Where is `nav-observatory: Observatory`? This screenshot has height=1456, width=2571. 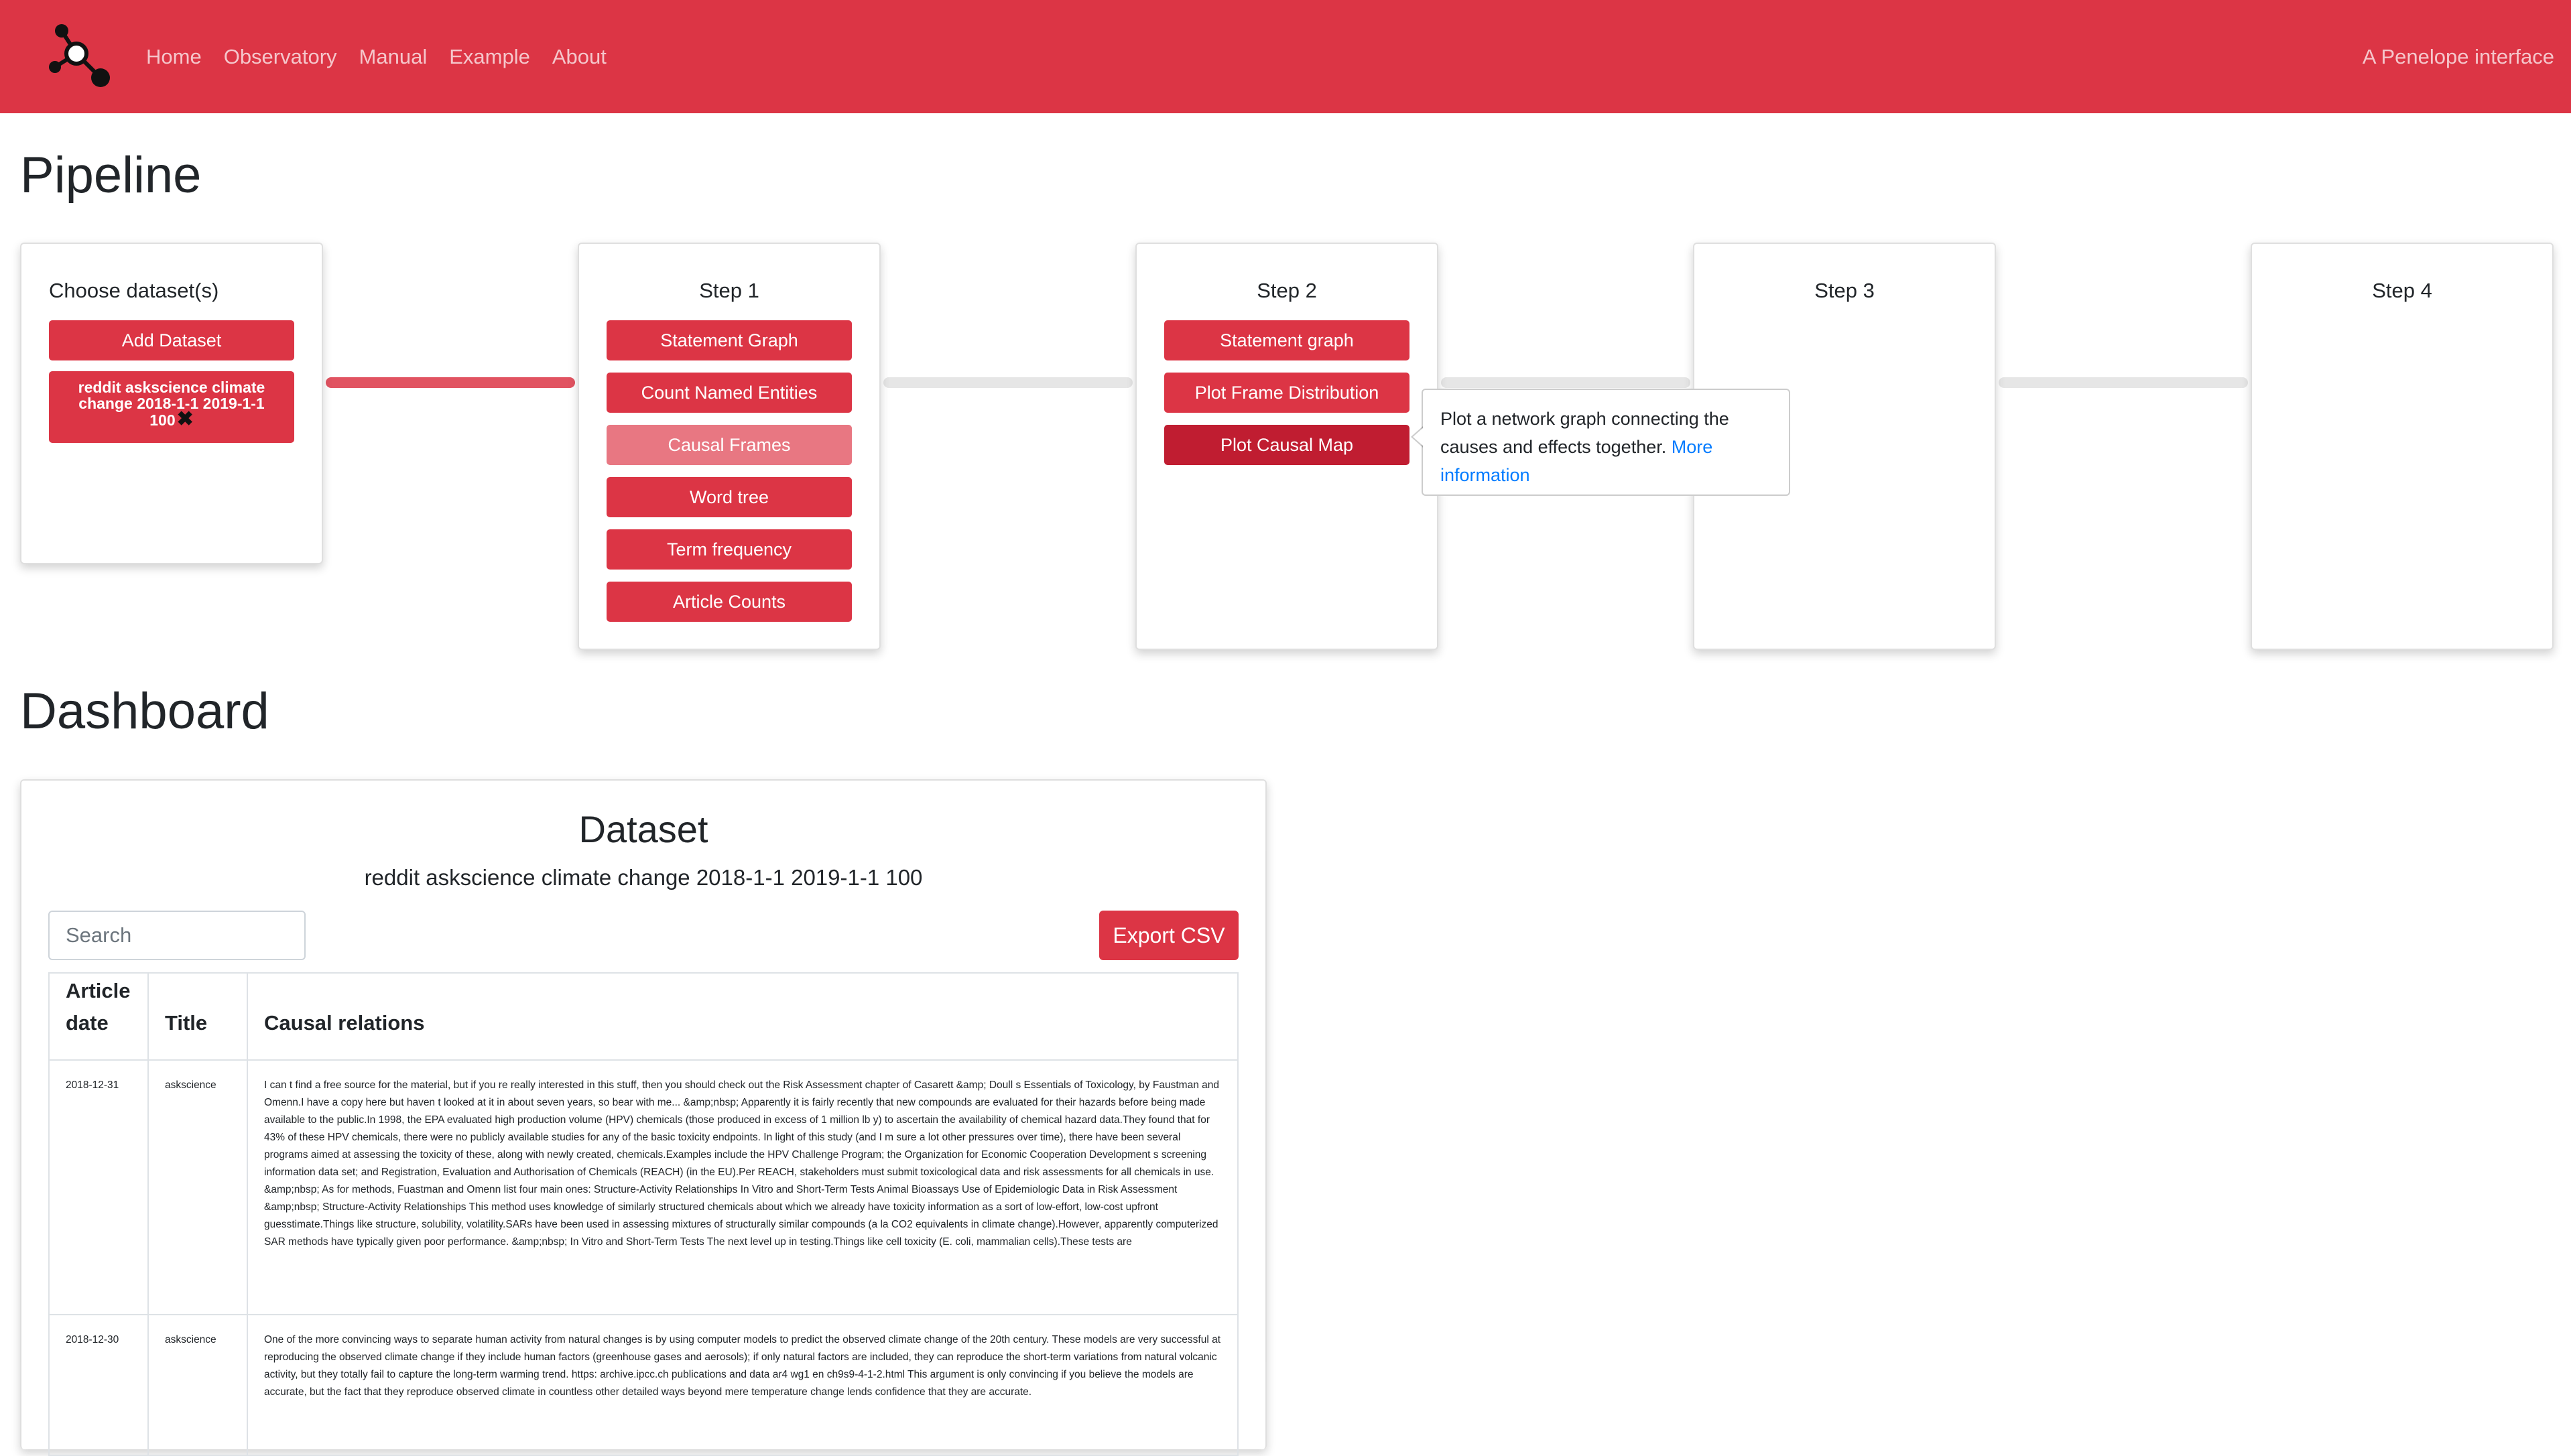 nav-observatory: Observatory is located at coordinates (280, 57).